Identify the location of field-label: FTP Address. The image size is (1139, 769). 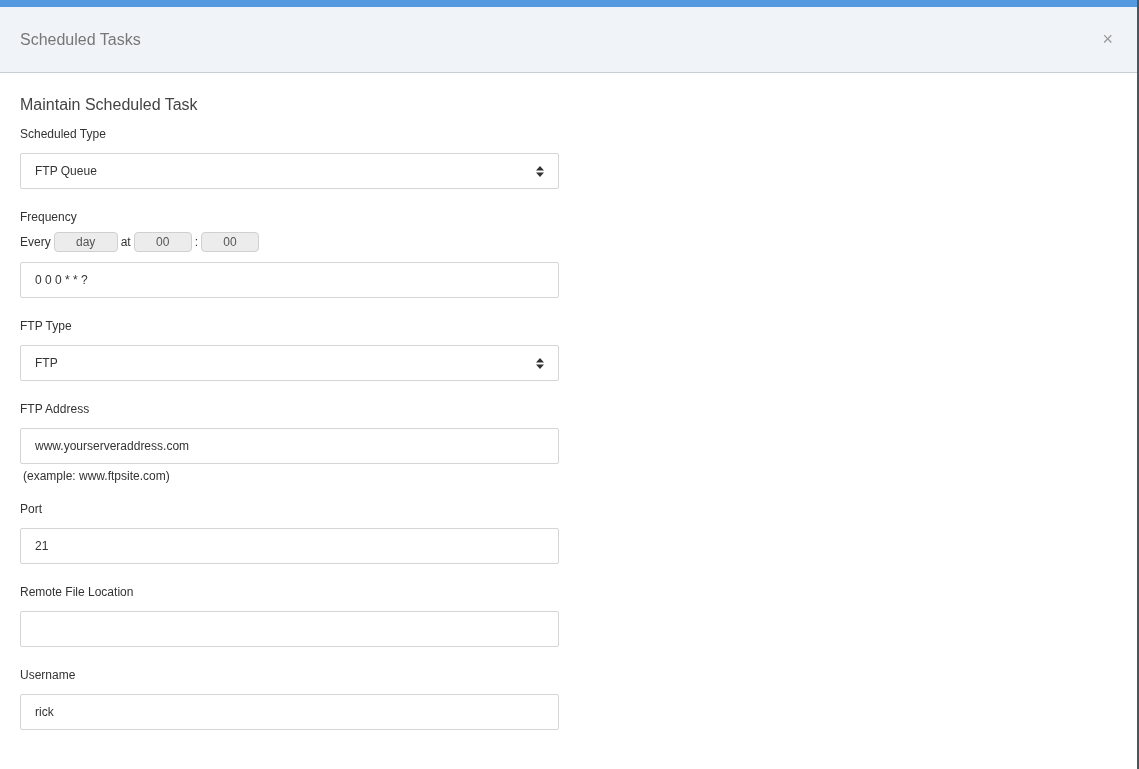
(55, 409).